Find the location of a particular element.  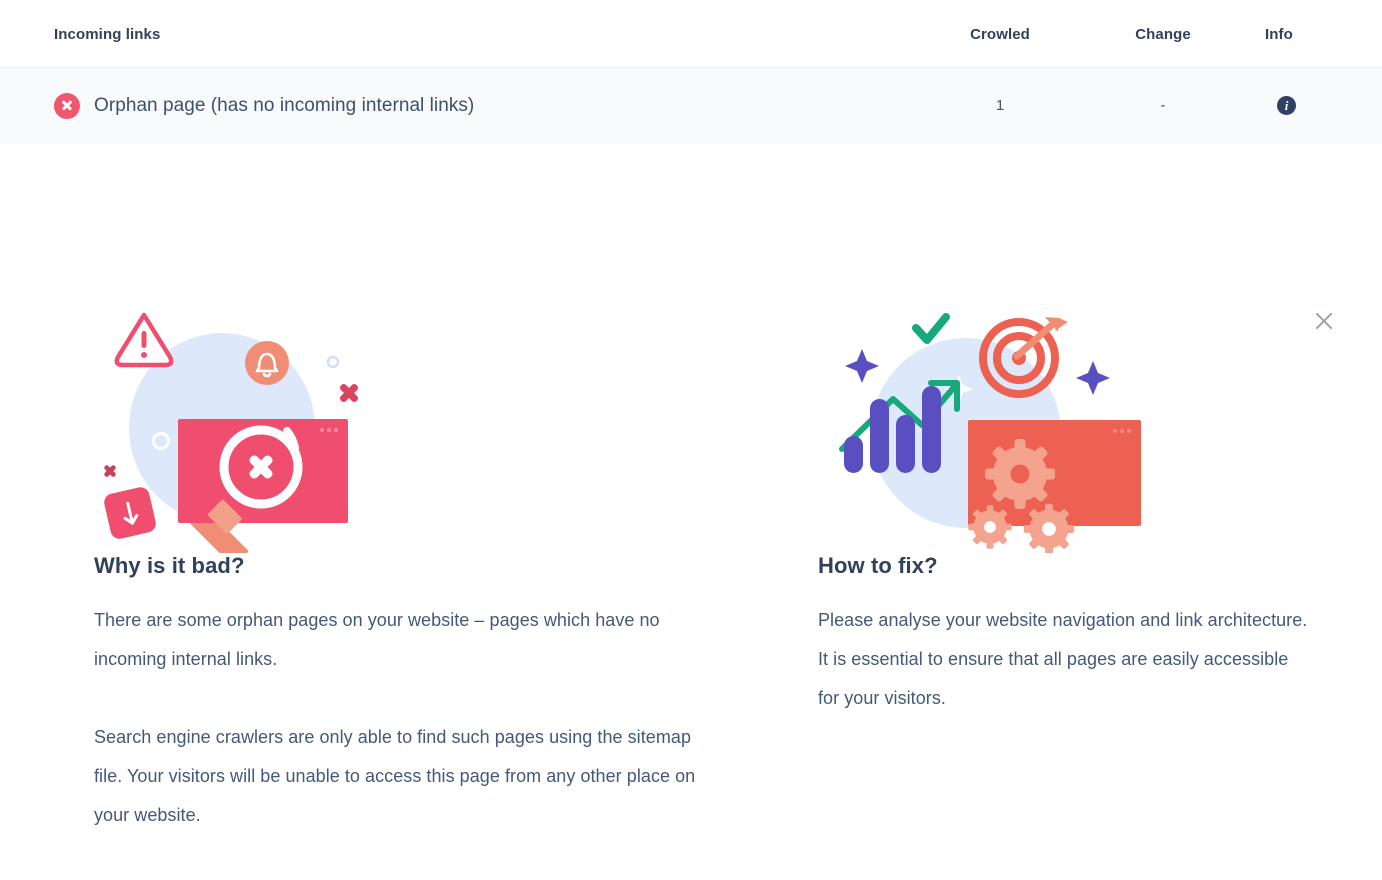

table-header: Incoming links Crowled Change Info is located at coordinates (691, 34).